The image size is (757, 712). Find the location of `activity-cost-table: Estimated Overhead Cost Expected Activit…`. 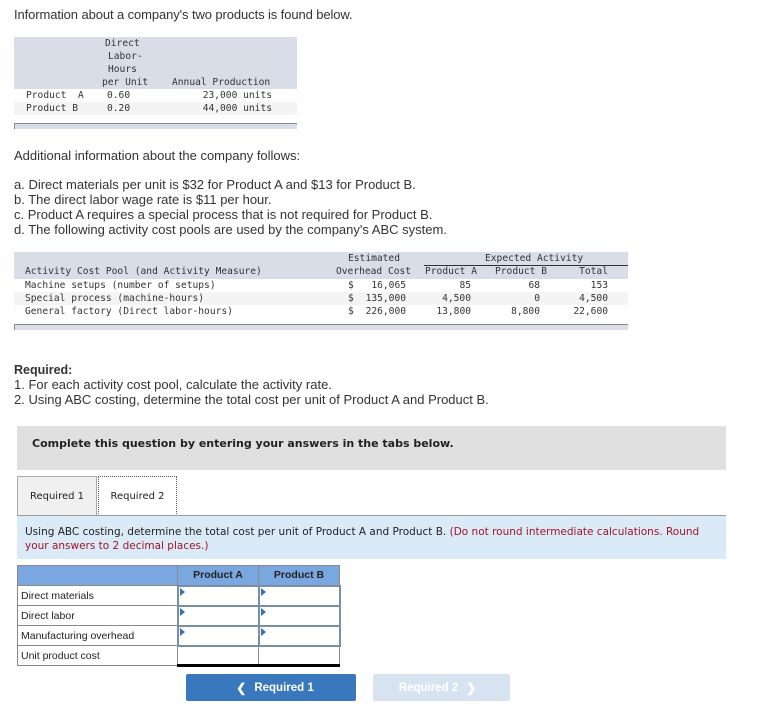

activity-cost-table: Estimated Overhead Cost Expected Activit… is located at coordinates (321, 291).